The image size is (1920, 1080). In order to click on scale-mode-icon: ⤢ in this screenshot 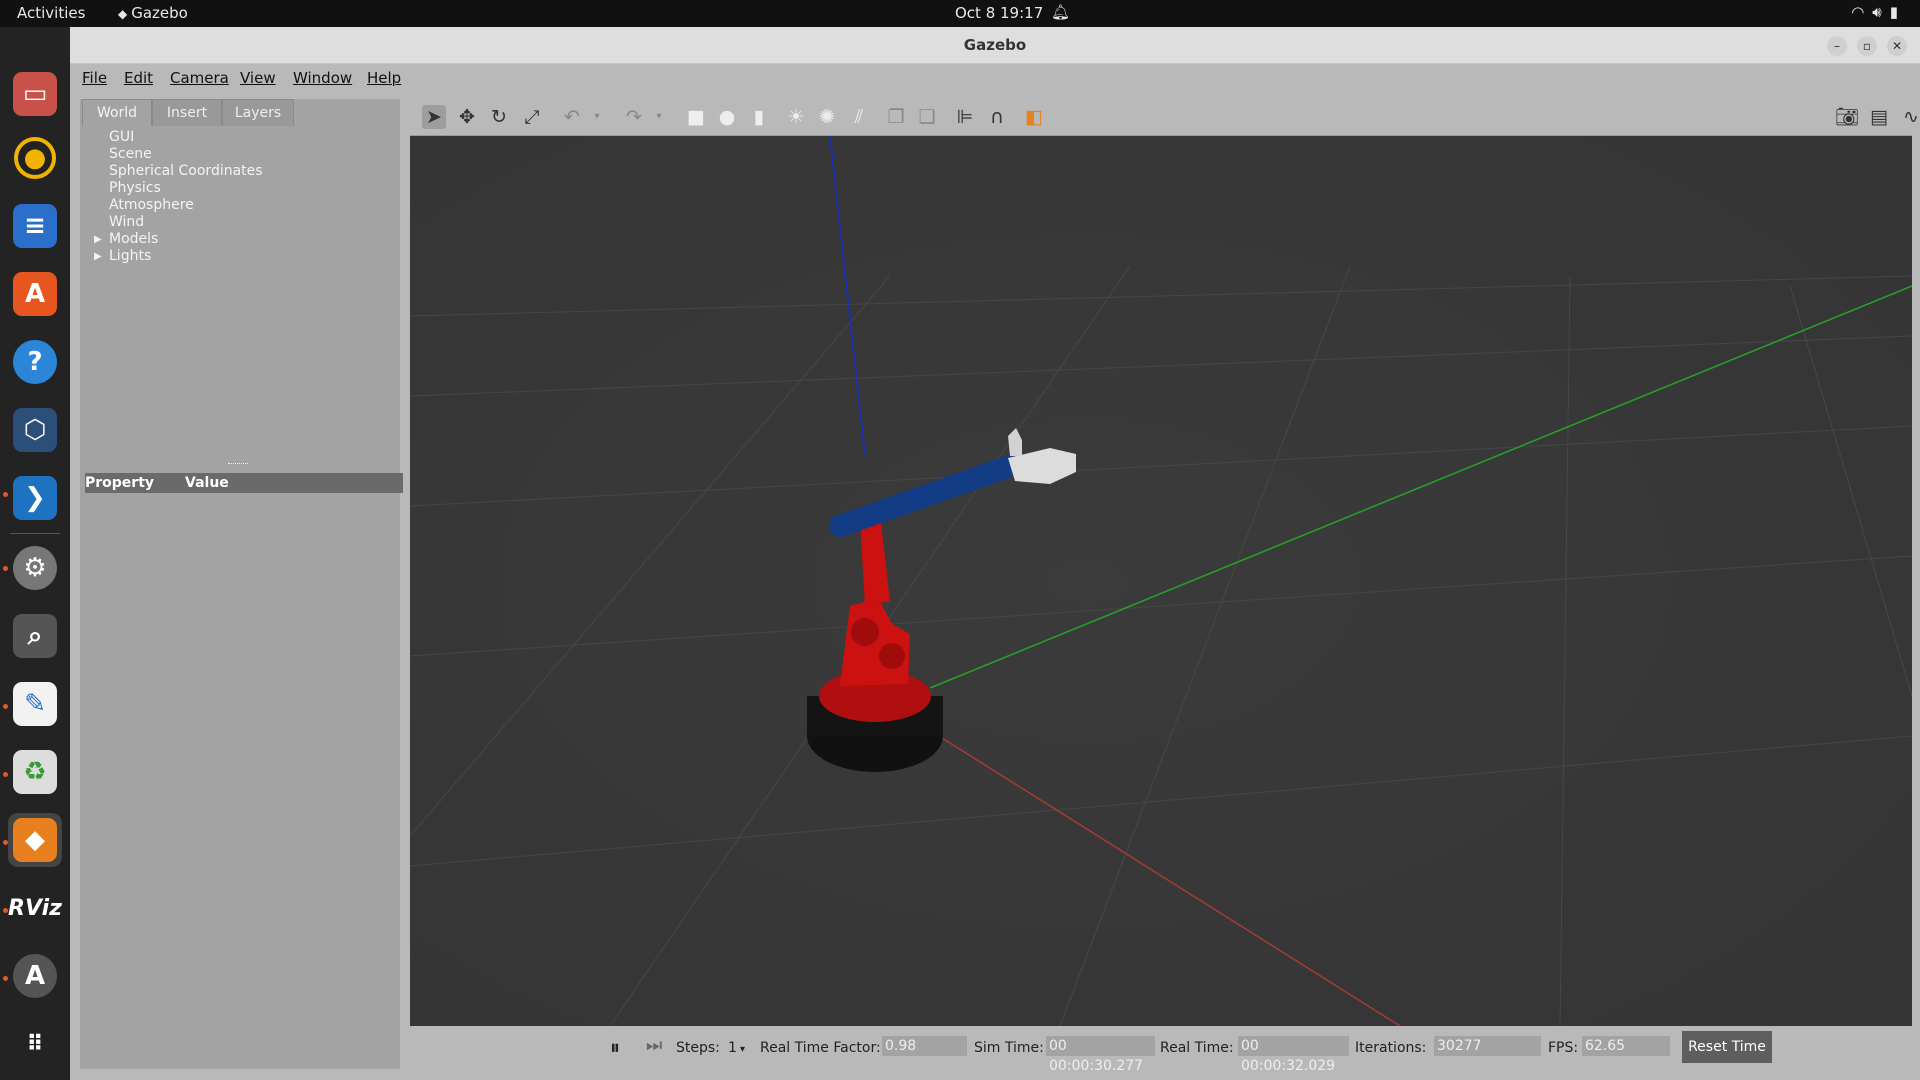, I will do `click(532, 117)`.